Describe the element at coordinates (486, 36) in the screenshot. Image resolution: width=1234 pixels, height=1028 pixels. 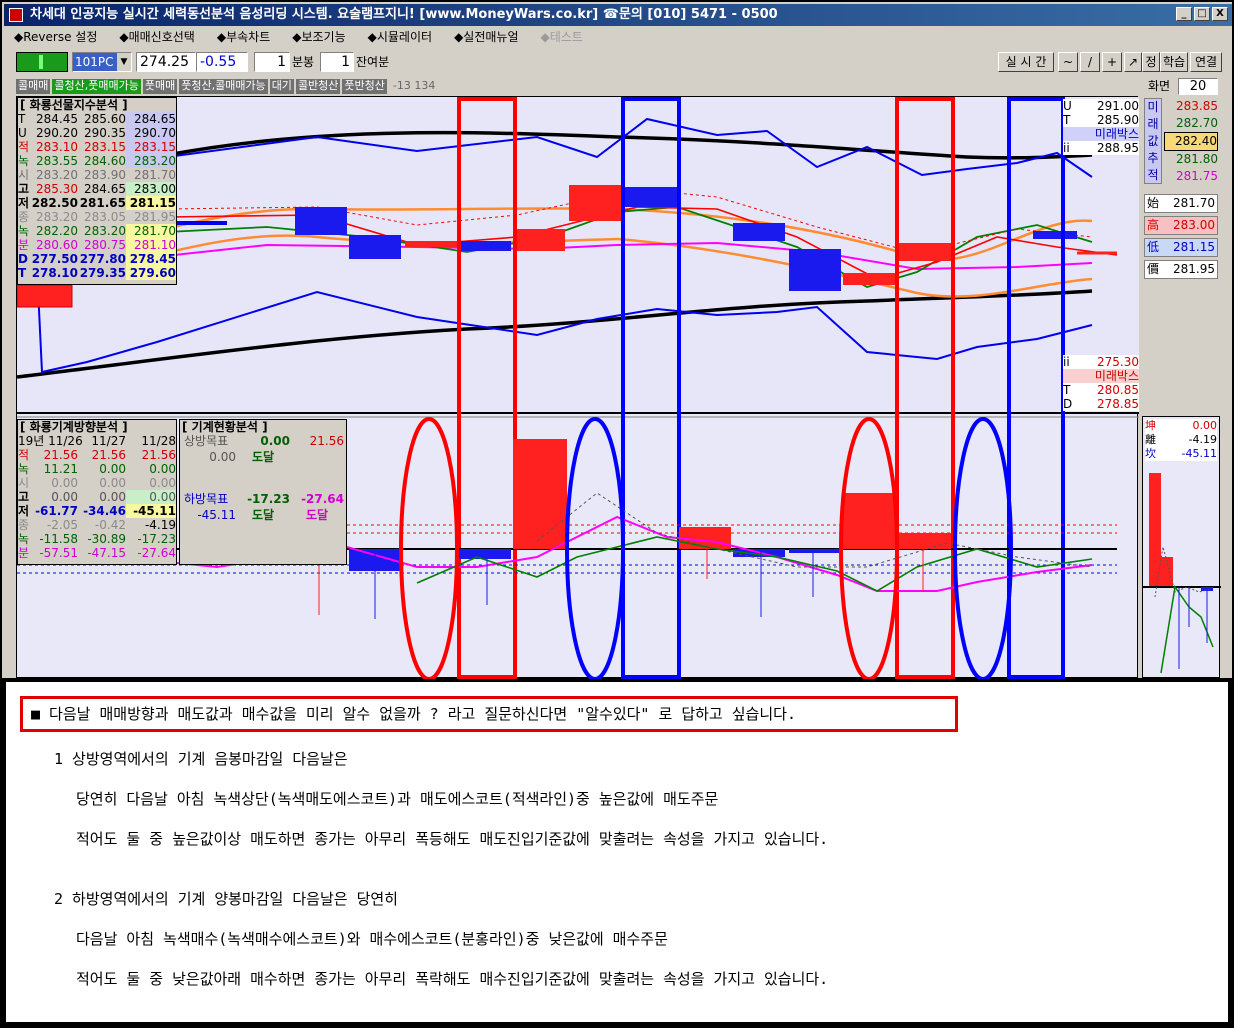
I see `menu-manual: ◆실전매뉴얼` at that location.